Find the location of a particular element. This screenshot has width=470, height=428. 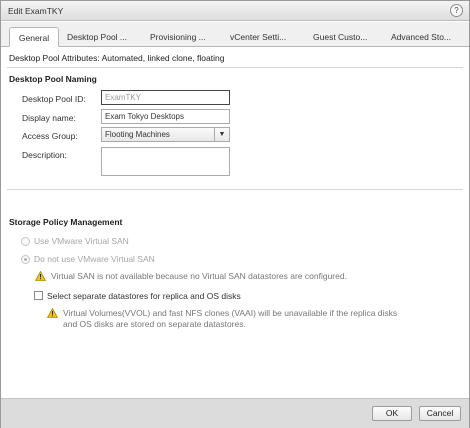

ok-button: OK is located at coordinates (392, 413).